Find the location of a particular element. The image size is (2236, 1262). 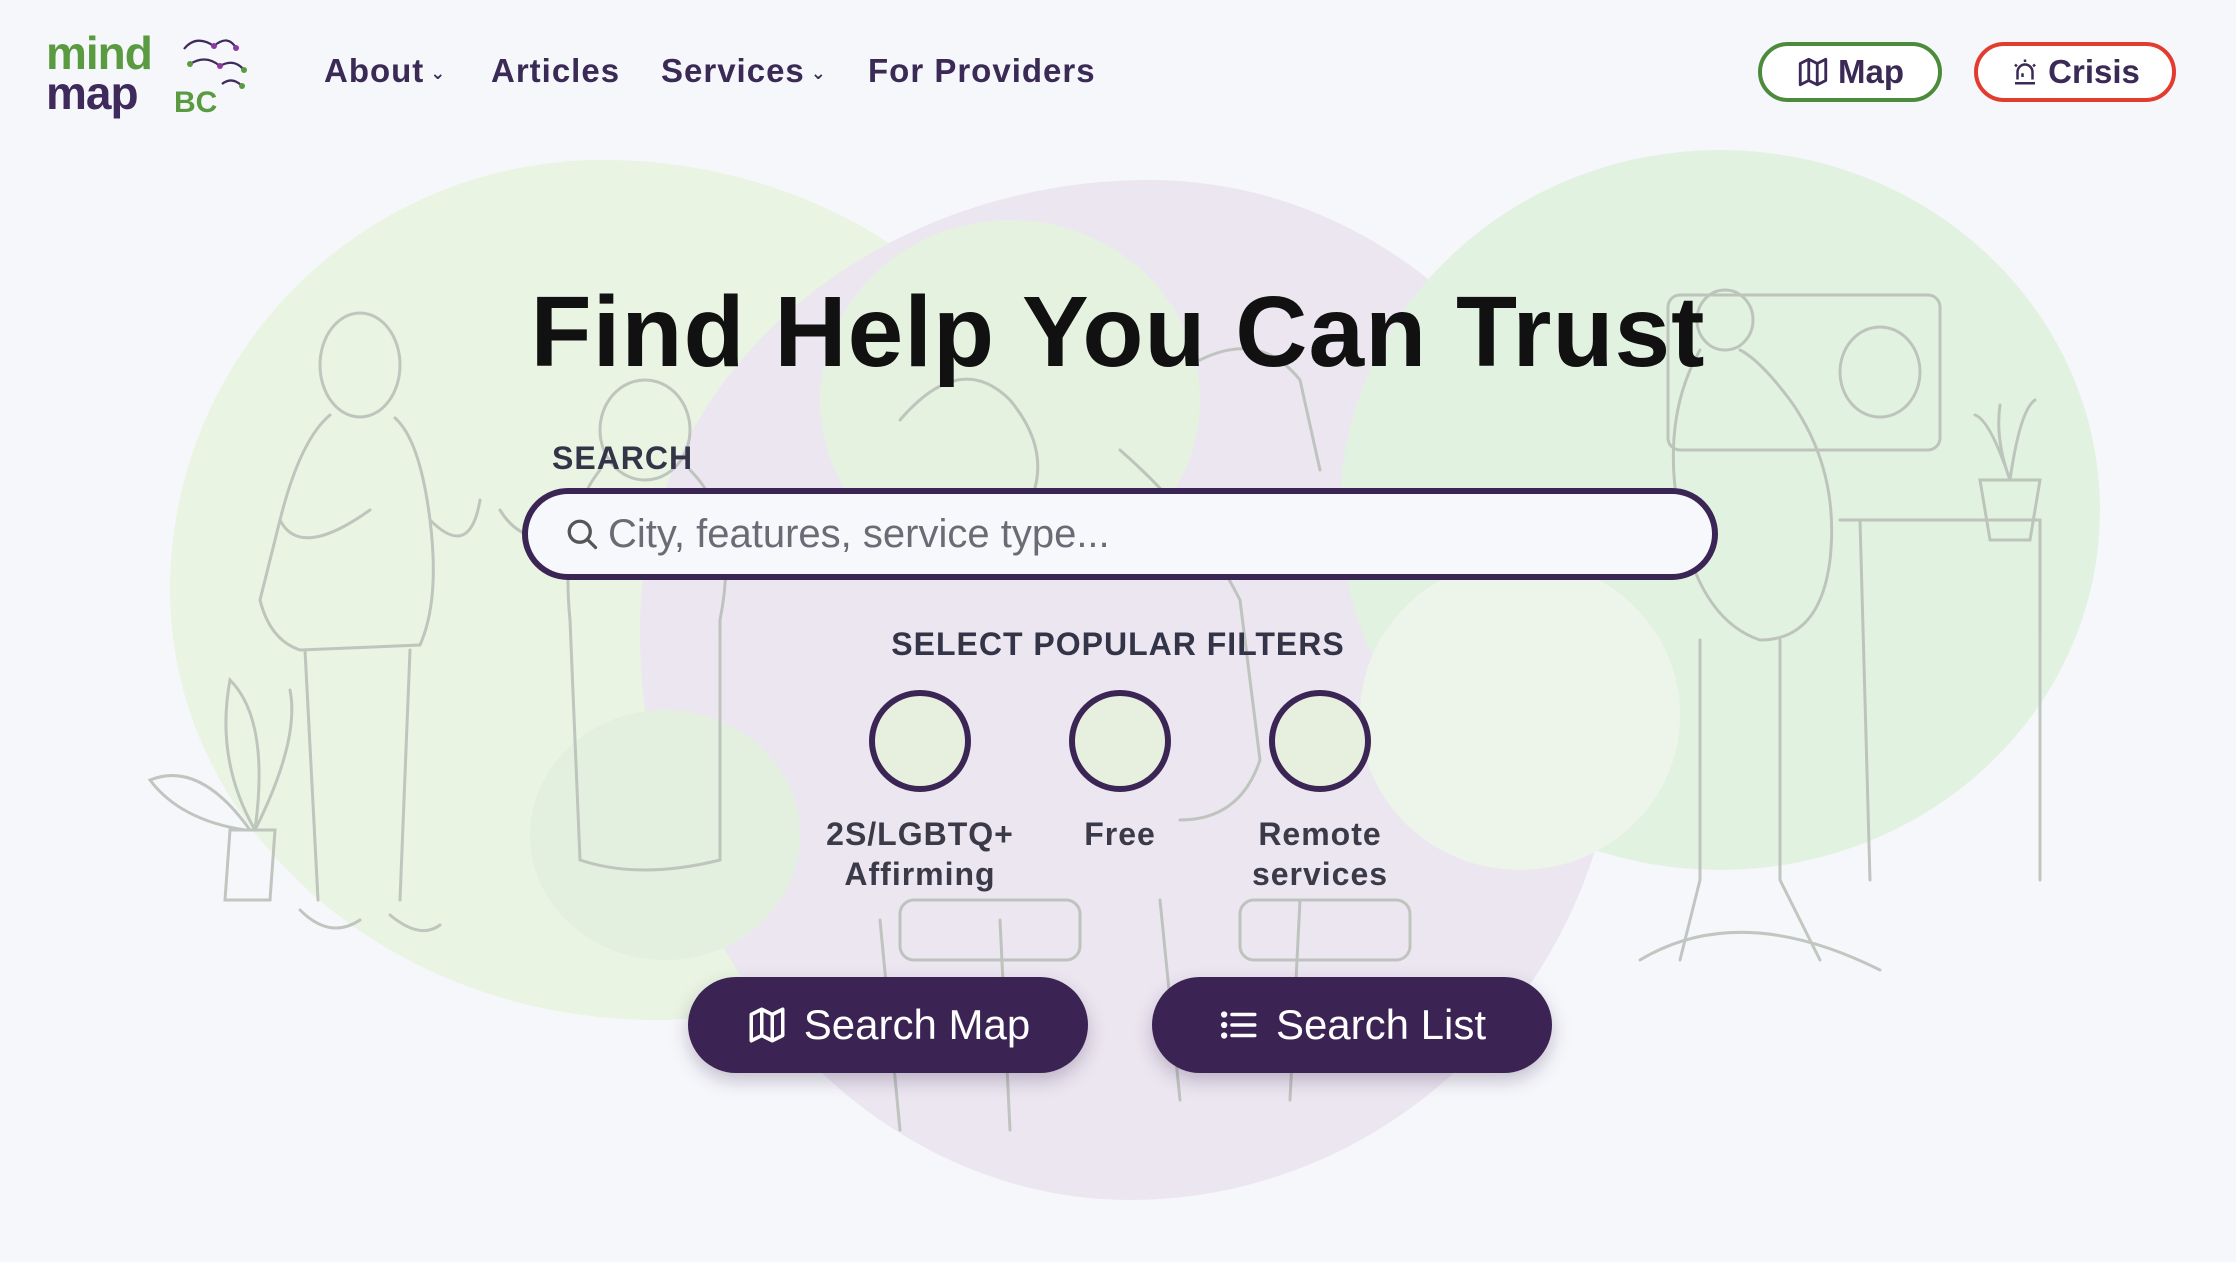

filter-label-line: Free is located at coordinates (1120, 834).